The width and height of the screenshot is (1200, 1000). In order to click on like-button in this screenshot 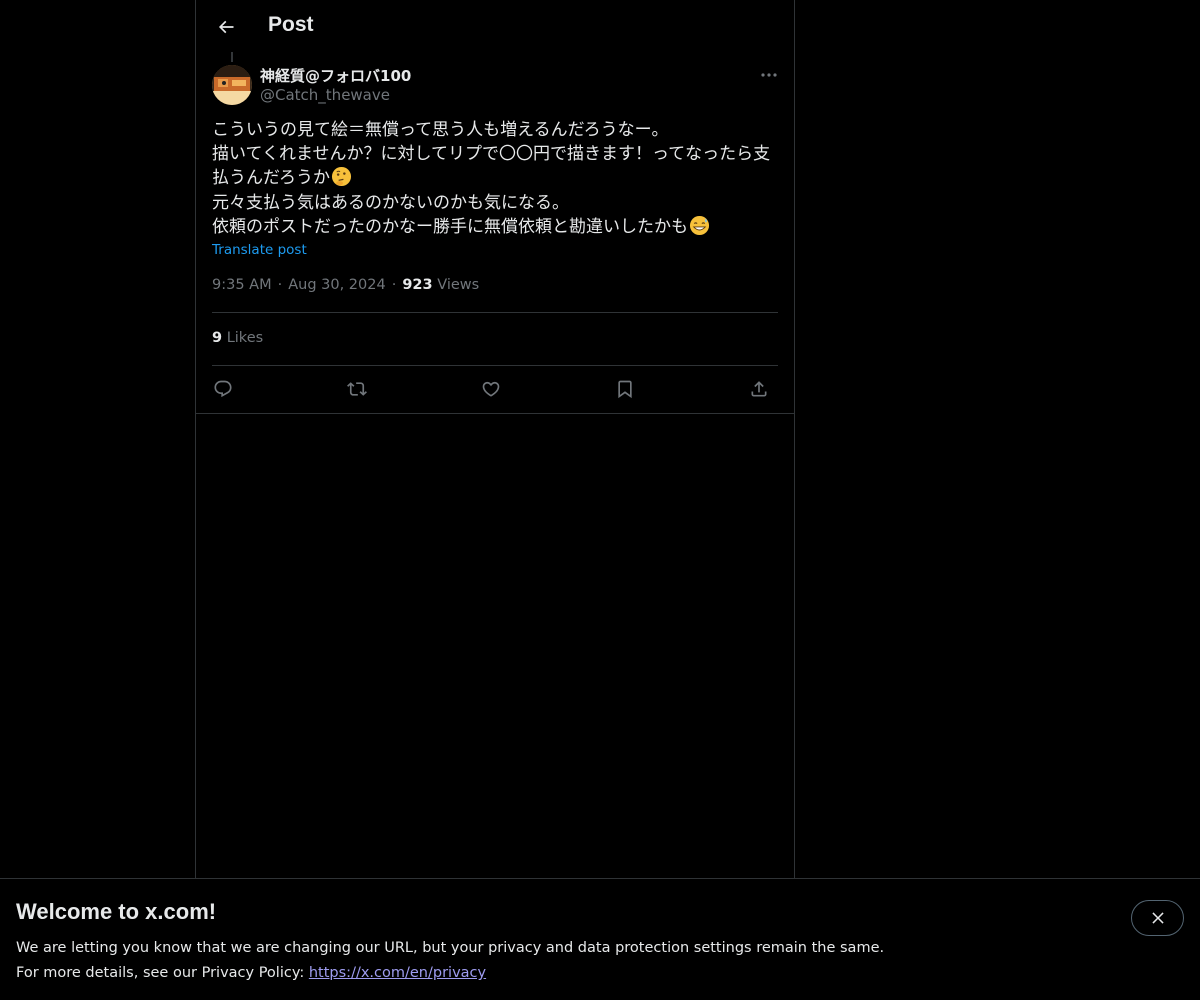, I will do `click(491, 389)`.